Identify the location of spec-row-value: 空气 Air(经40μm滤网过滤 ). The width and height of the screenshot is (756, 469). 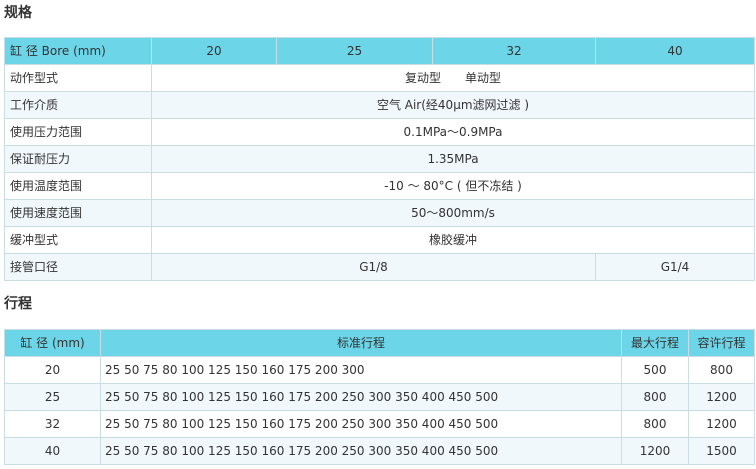
(453, 105).